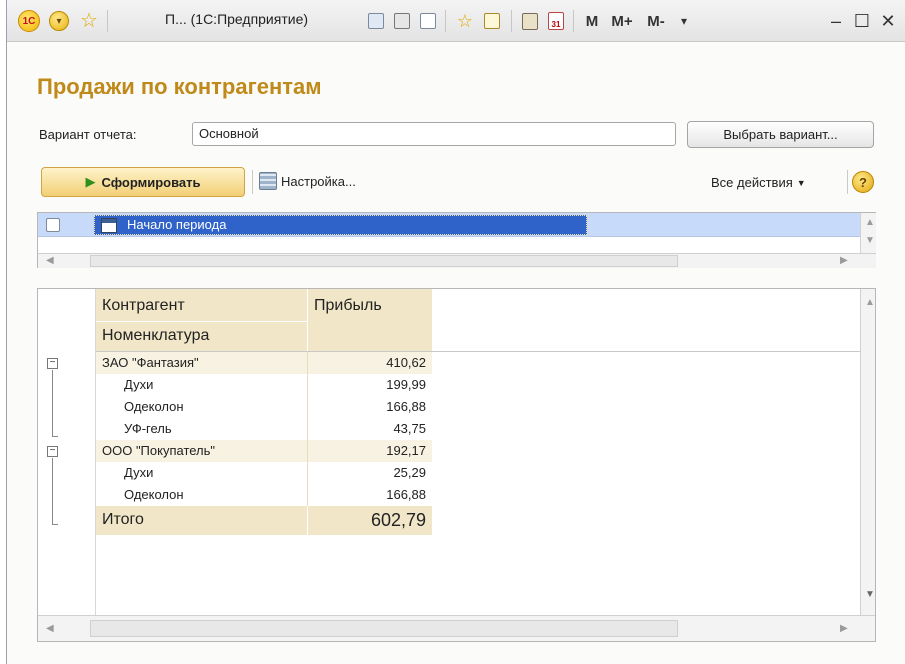 This screenshot has width=905, height=664. What do you see at coordinates (109, 225) in the screenshot?
I see `calendar-icon` at bounding box center [109, 225].